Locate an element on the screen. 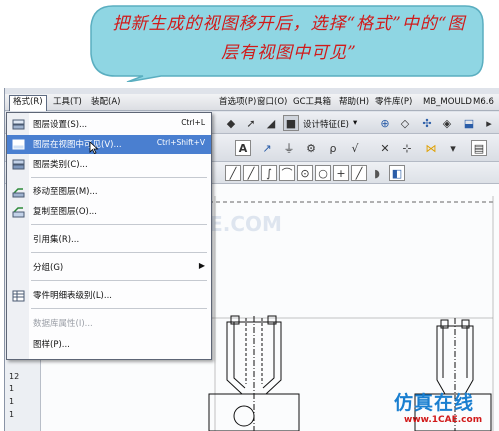 This screenshot has height=431, width=499. design-feature-dropdown: 设计特征(E) is located at coordinates (326, 124).